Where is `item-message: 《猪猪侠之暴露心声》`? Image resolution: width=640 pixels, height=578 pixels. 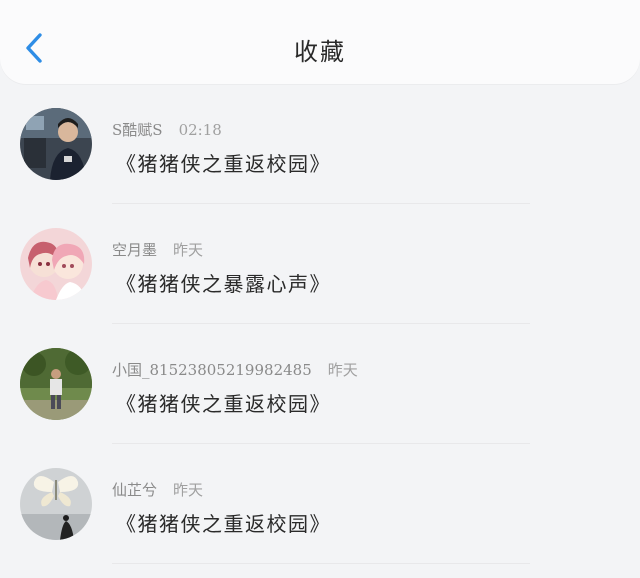
item-message: 《猪猪侠之暴露心声》 is located at coordinates (223, 284).